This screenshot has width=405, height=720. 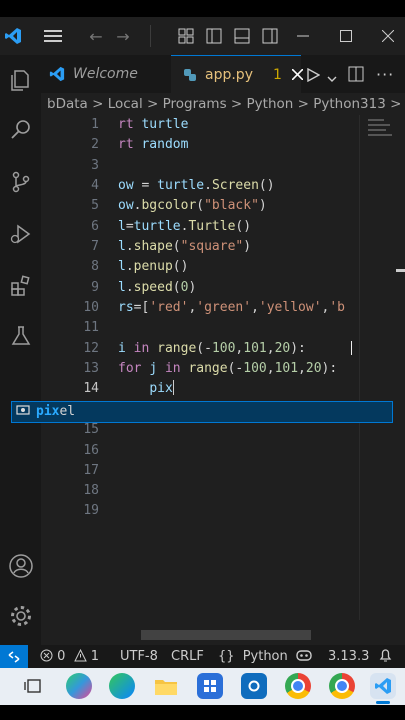 What do you see at coordinates (351, 348) in the screenshot?
I see `mouse-cursor` at bounding box center [351, 348].